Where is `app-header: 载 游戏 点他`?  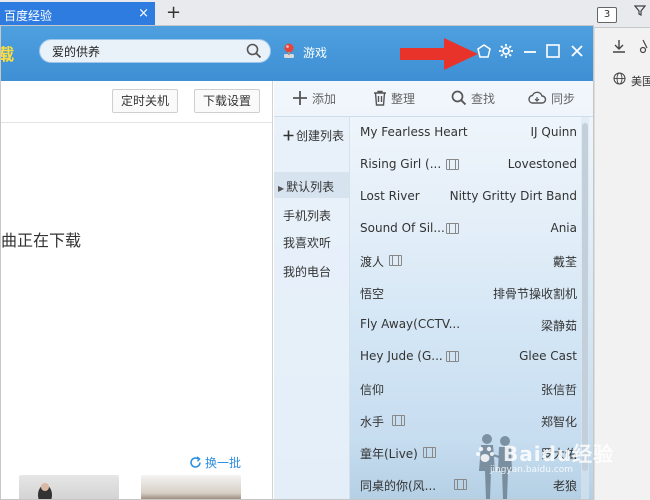 app-header: 载 游戏 点他 is located at coordinates (297, 53).